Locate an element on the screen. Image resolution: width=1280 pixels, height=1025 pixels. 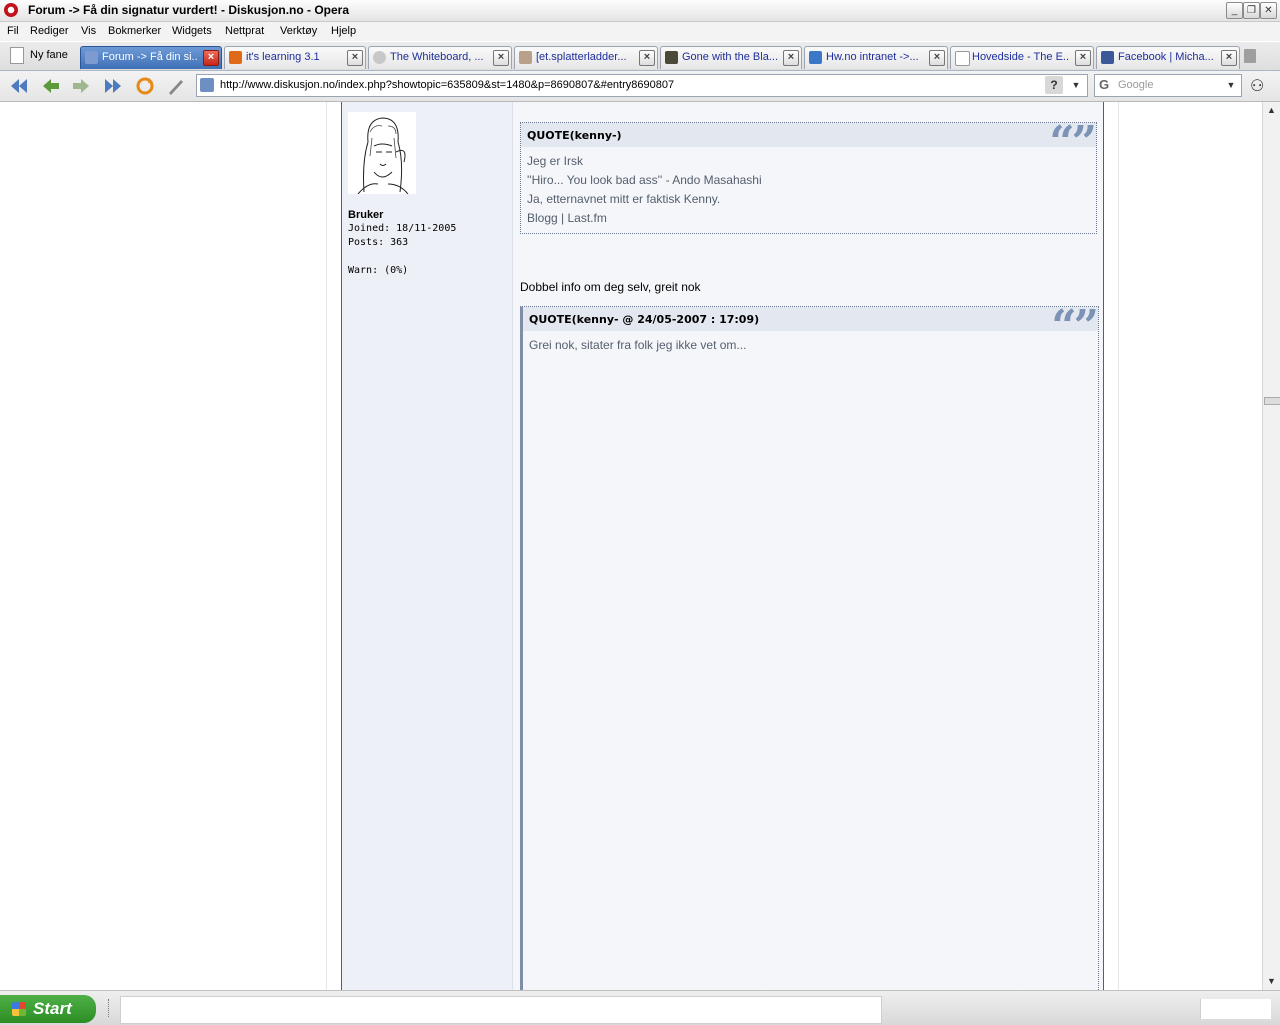
menu-rediger: Rediger is located at coordinates (49, 31).